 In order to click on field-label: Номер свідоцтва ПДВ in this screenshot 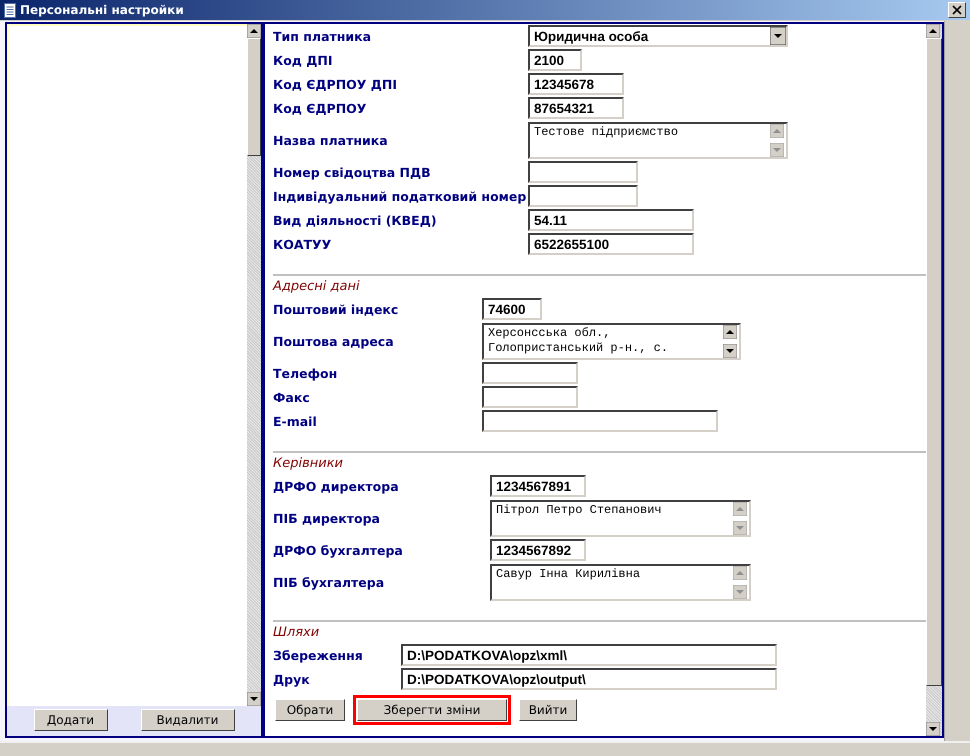, I will do `click(352, 172)`.